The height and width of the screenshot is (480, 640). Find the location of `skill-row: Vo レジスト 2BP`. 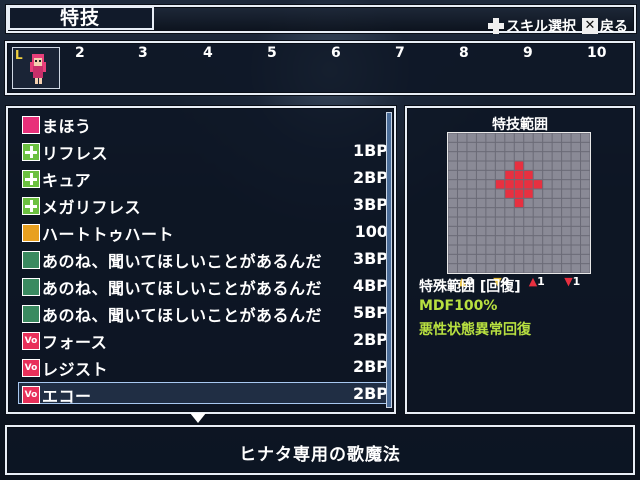

skill-row: Vo レジスト 2BP is located at coordinates (205, 368).